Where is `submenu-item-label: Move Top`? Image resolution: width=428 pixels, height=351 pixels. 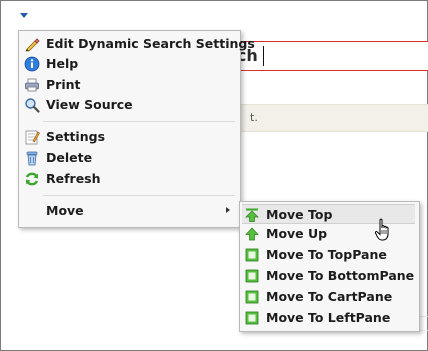
submenu-item-label: Move Top is located at coordinates (299, 214).